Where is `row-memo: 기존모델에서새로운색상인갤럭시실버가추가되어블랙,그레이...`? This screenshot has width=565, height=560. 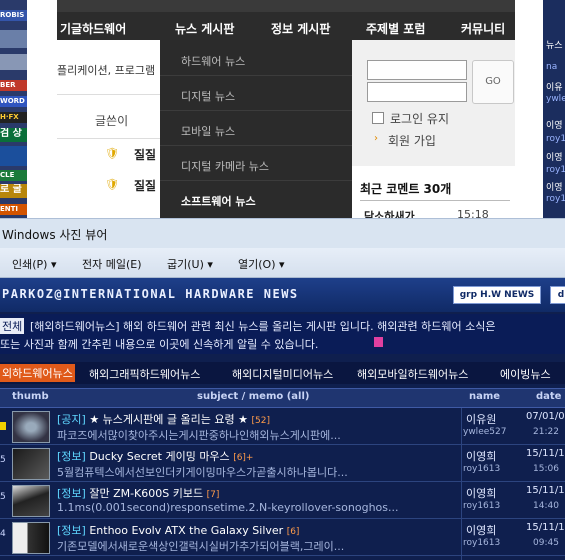 row-memo: 기존모델에서새로운색상인갤럭시실버가추가되어블랙,그레이... is located at coordinates (201, 546).